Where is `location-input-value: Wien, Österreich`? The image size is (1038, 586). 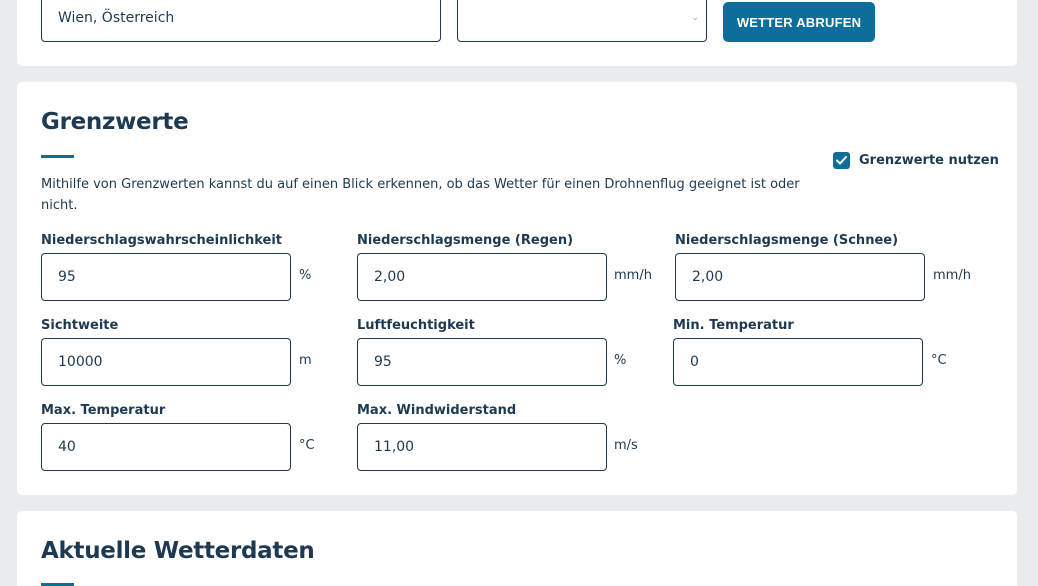
location-input-value: Wien, Österreich is located at coordinates (116, 17).